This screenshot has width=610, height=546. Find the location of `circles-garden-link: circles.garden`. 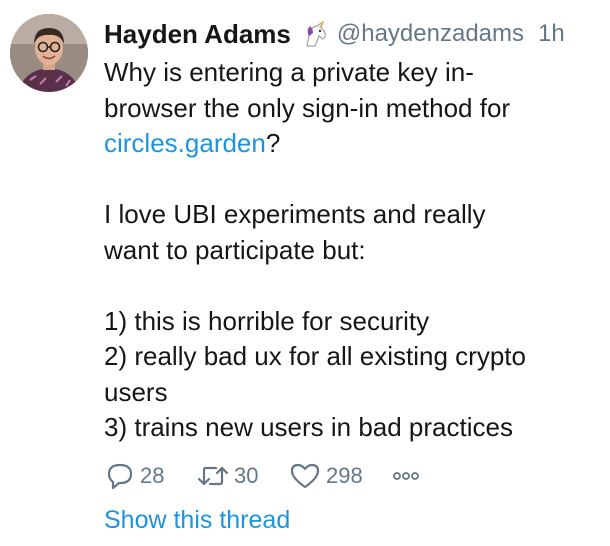

circles-garden-link: circles.garden is located at coordinates (185, 143).